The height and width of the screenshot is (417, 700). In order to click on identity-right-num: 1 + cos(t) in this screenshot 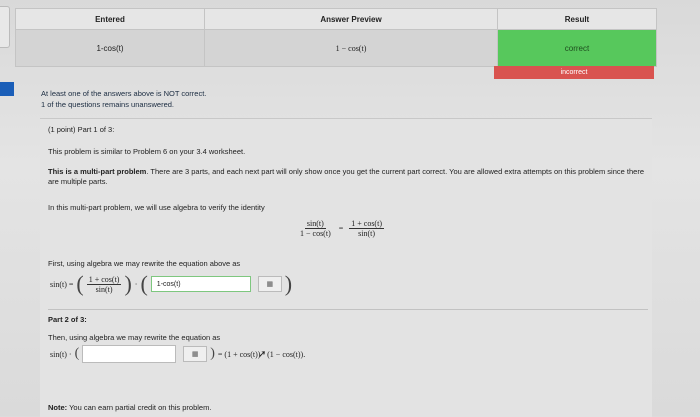, I will do `click(366, 224)`.